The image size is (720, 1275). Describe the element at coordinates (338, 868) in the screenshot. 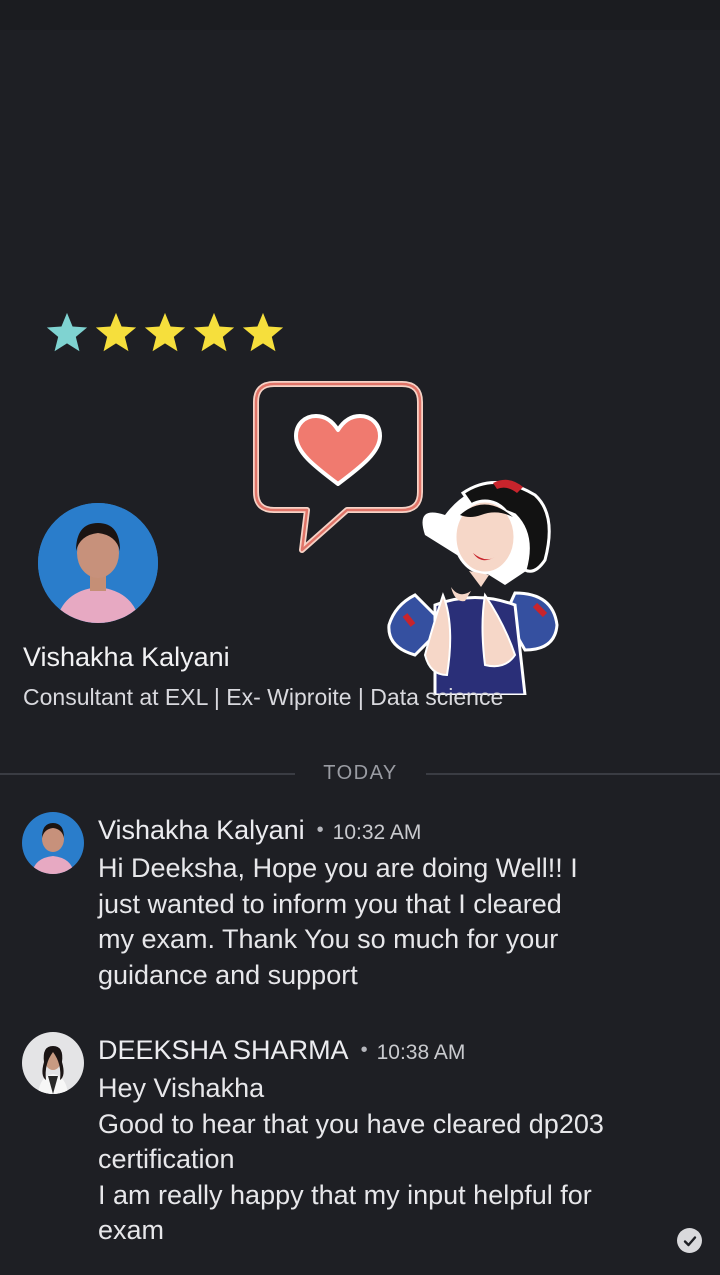

I see `message-line: Hi Deeksha, Hope you are doing Well!! I` at that location.